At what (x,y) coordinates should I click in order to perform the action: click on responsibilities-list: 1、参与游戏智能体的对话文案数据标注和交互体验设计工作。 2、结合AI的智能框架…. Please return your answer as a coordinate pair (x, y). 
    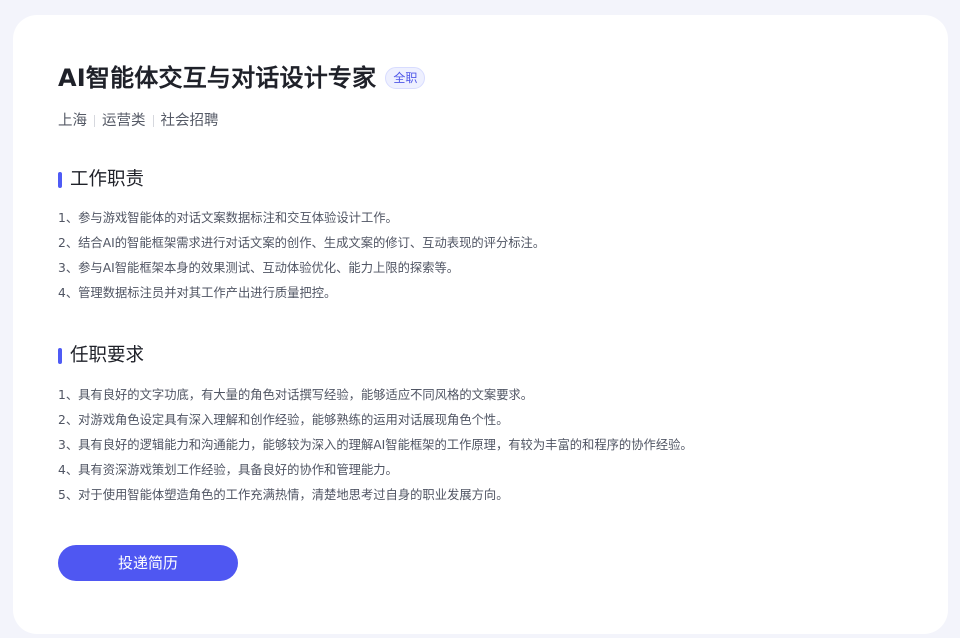
    Looking at the image, I should click on (301, 256).